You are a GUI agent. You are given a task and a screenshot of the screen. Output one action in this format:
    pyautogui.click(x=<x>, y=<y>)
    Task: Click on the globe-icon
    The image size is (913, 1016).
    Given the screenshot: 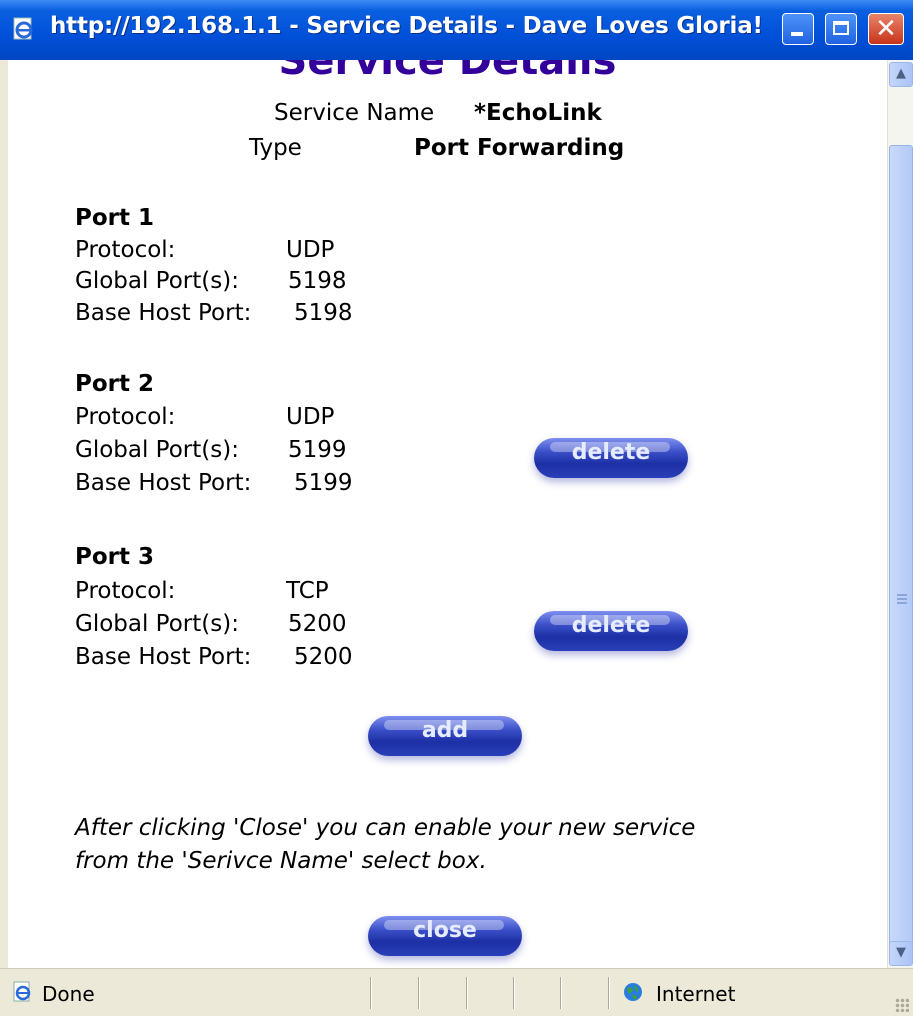 What is the action you would take?
    pyautogui.click(x=633, y=992)
    